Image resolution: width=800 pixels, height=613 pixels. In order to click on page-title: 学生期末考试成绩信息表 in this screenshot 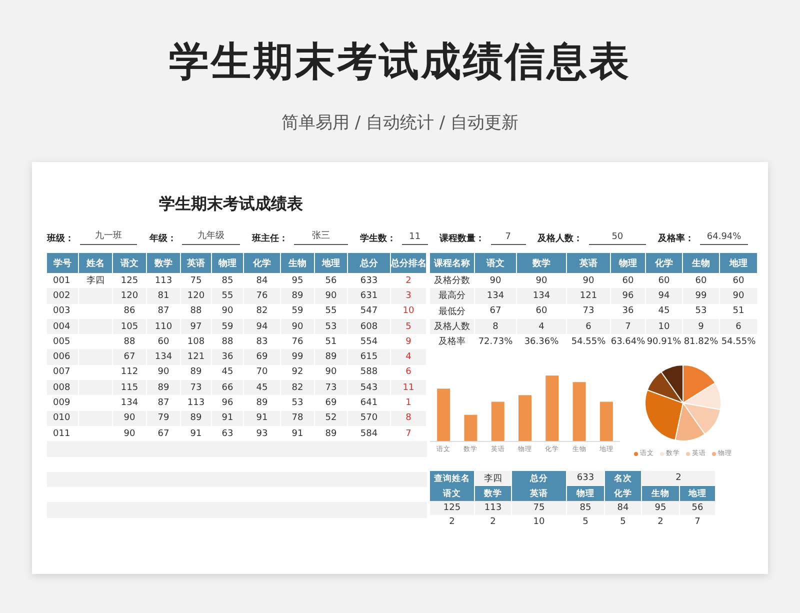, I will do `click(400, 62)`.